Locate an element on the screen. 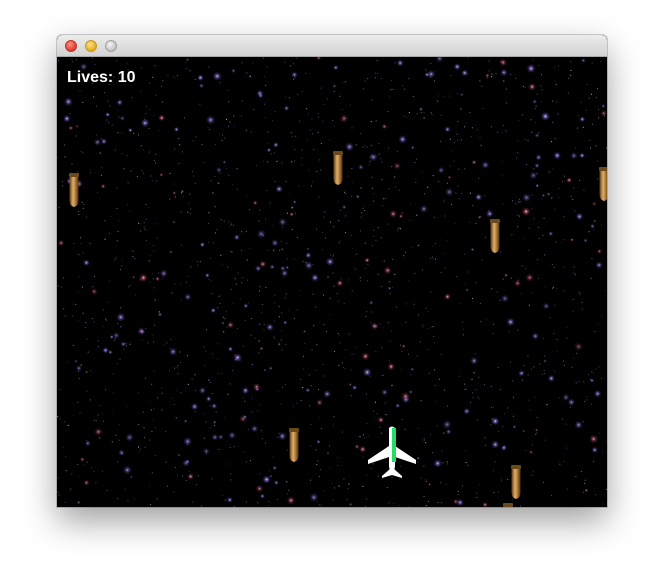 Image resolution: width=664 pixels, height=586 pixels. title-bar is located at coordinates (332, 46).